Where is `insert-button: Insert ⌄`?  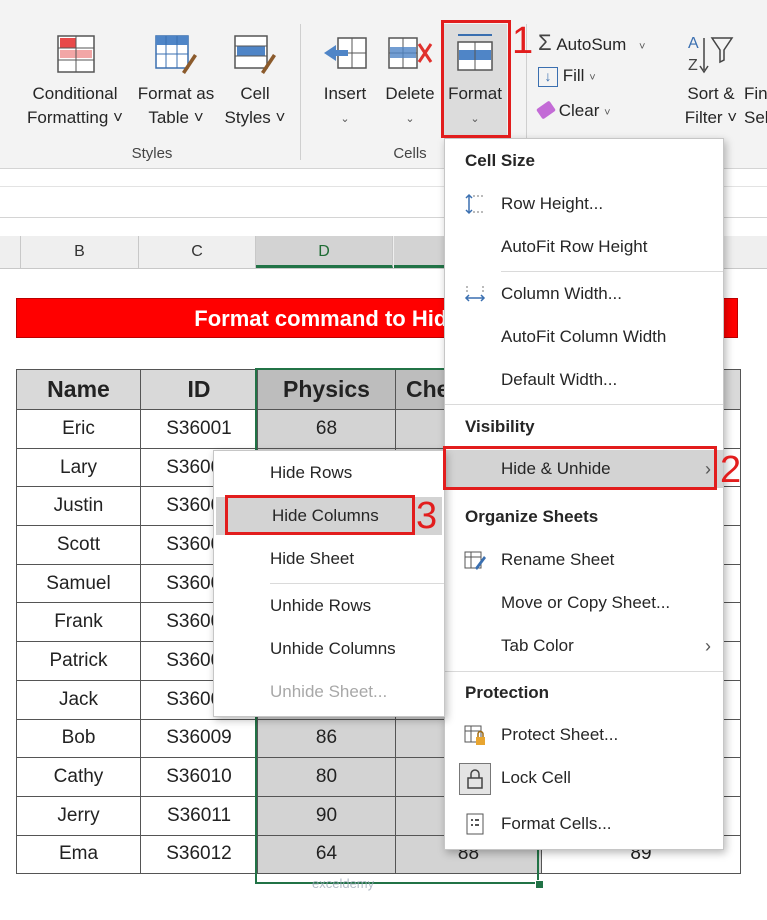 insert-button: Insert ⌄ is located at coordinates (345, 84).